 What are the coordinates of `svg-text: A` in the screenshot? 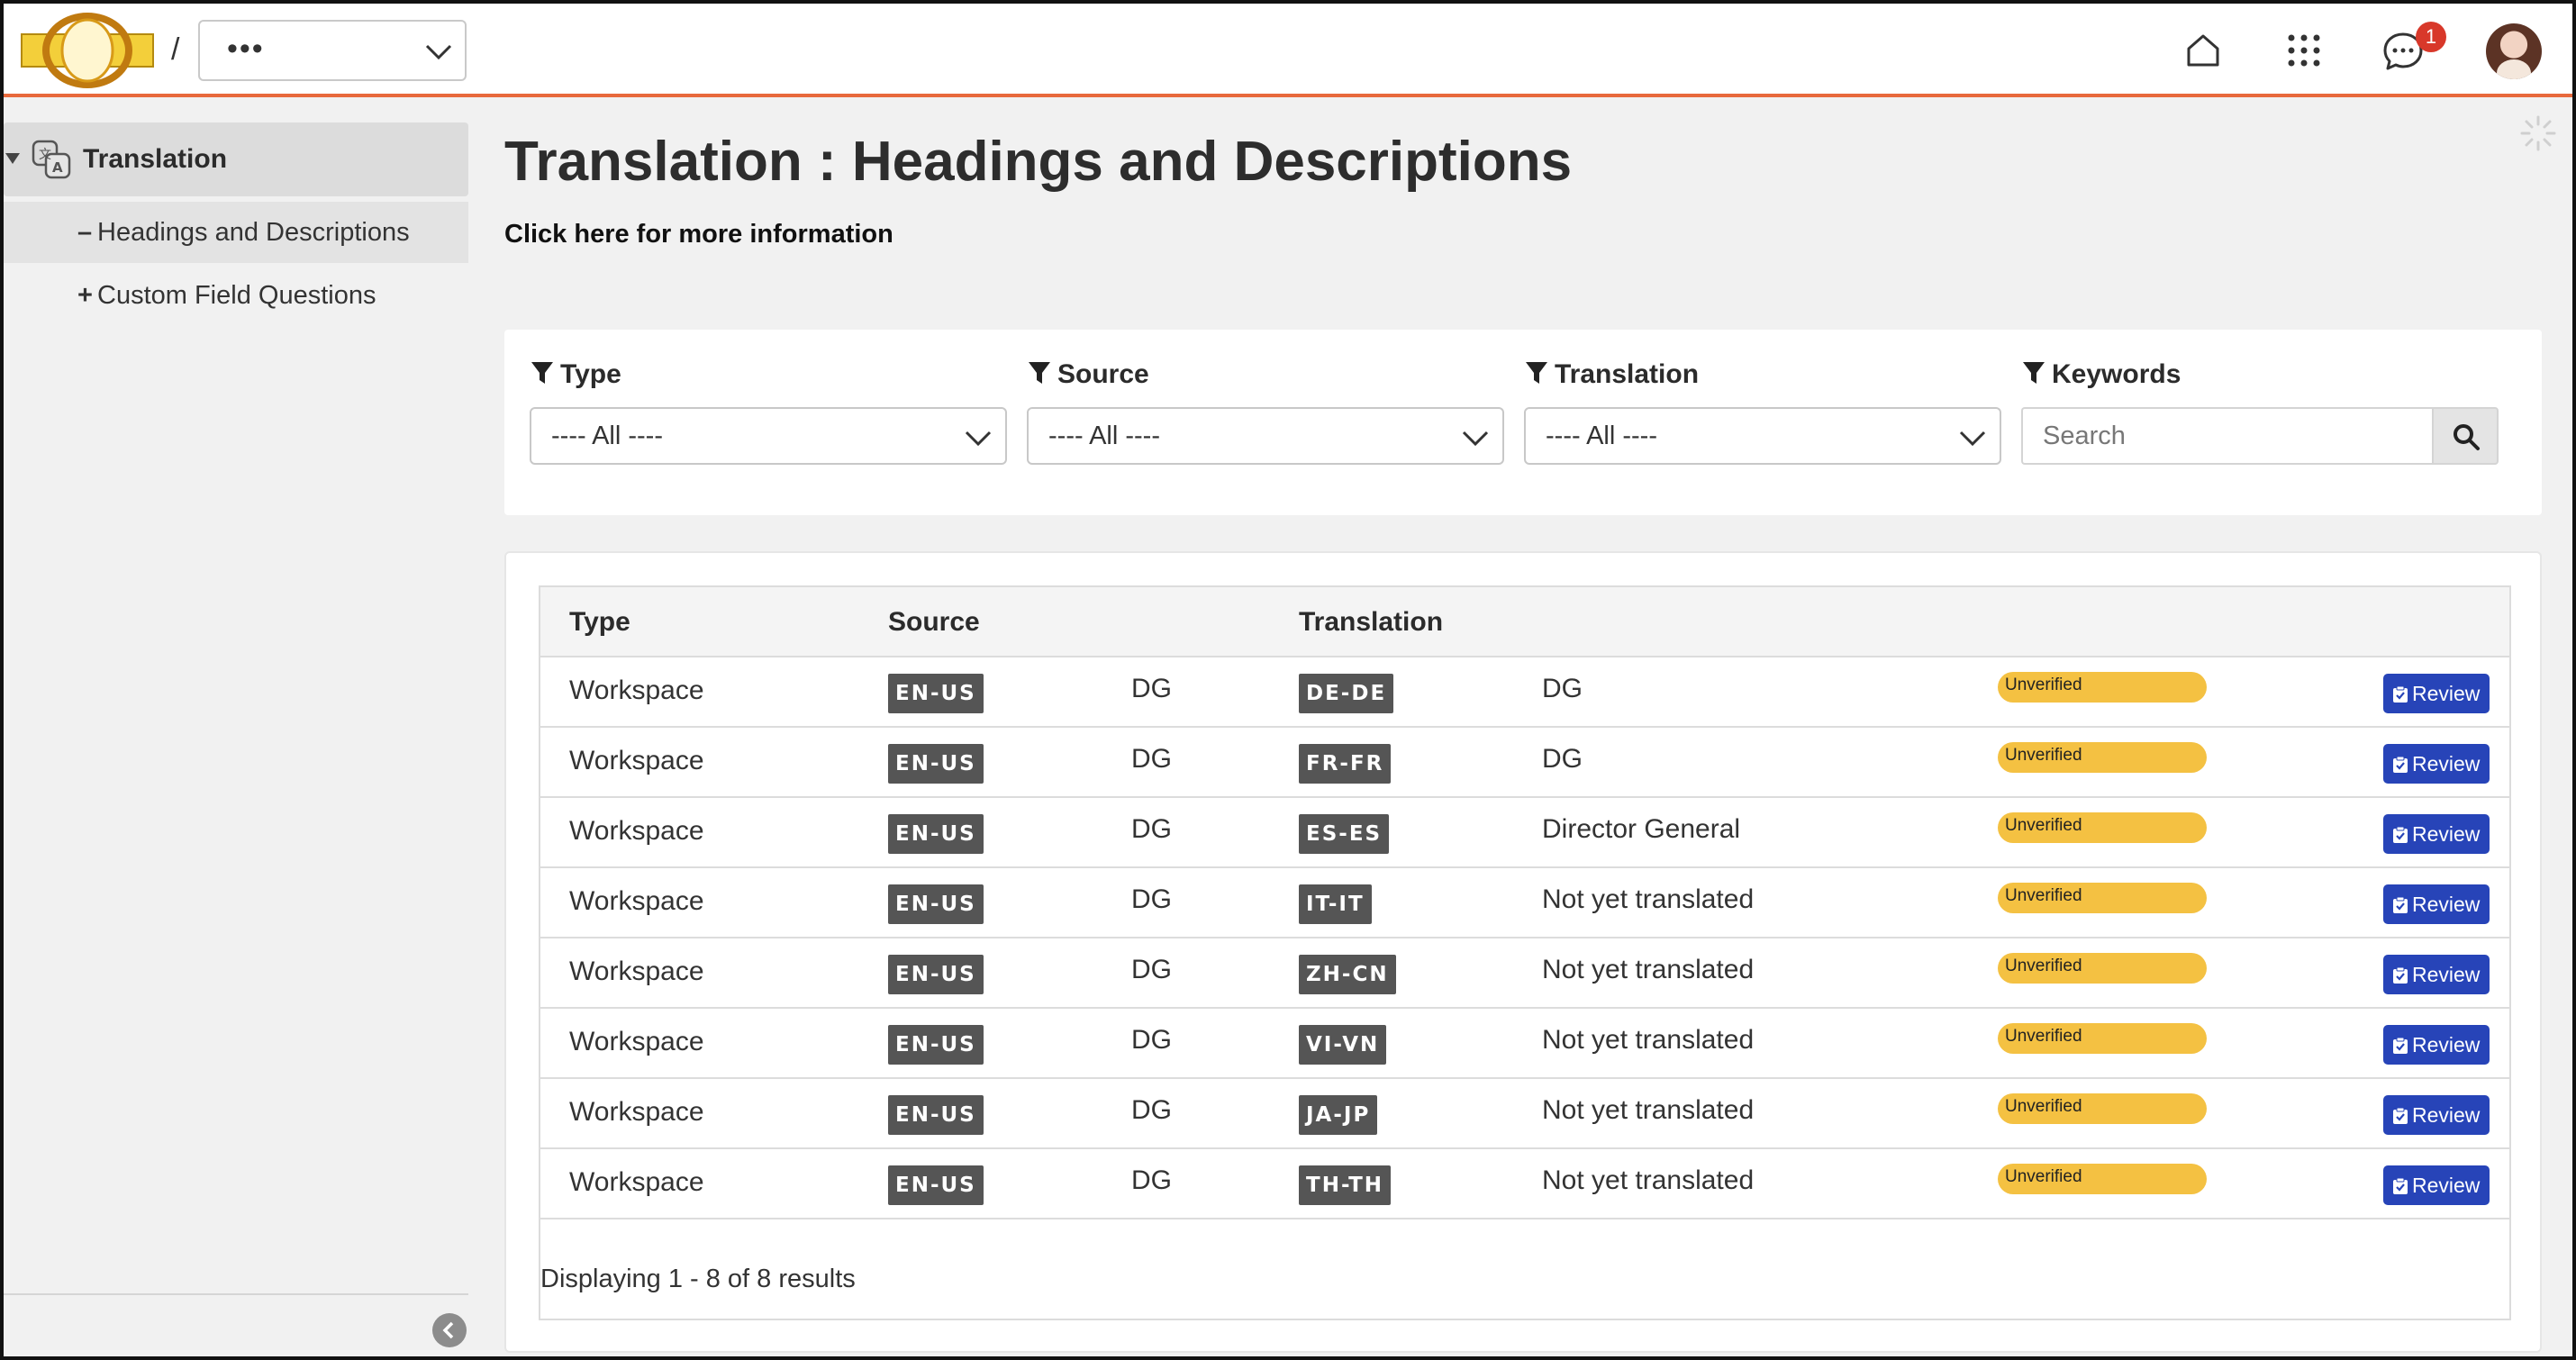 It's located at (57, 167).